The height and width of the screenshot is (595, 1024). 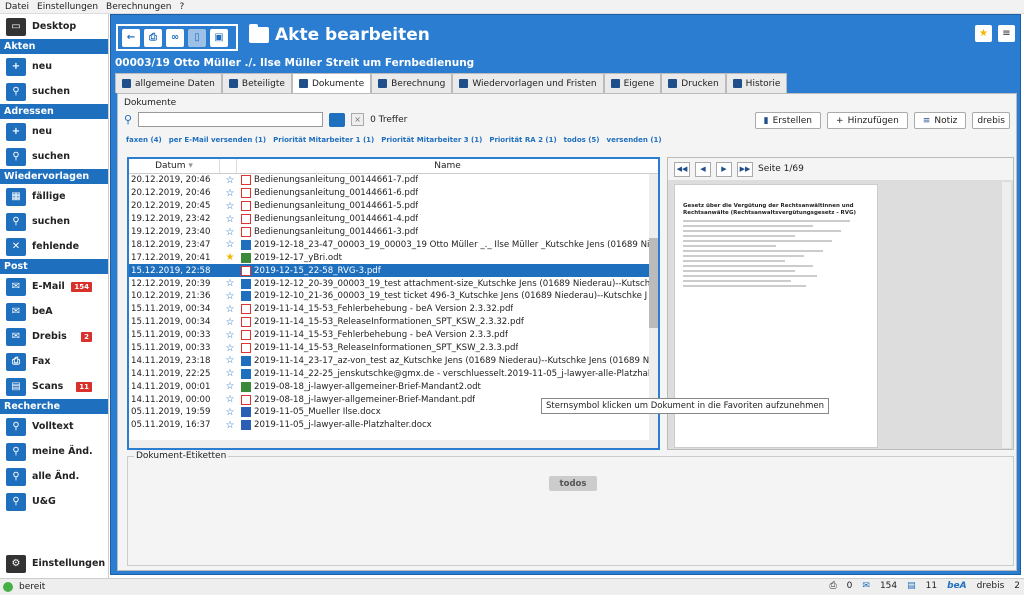 What do you see at coordinates (832, 586) in the screenshot?
I see `printer-icon: ⎙` at bounding box center [832, 586].